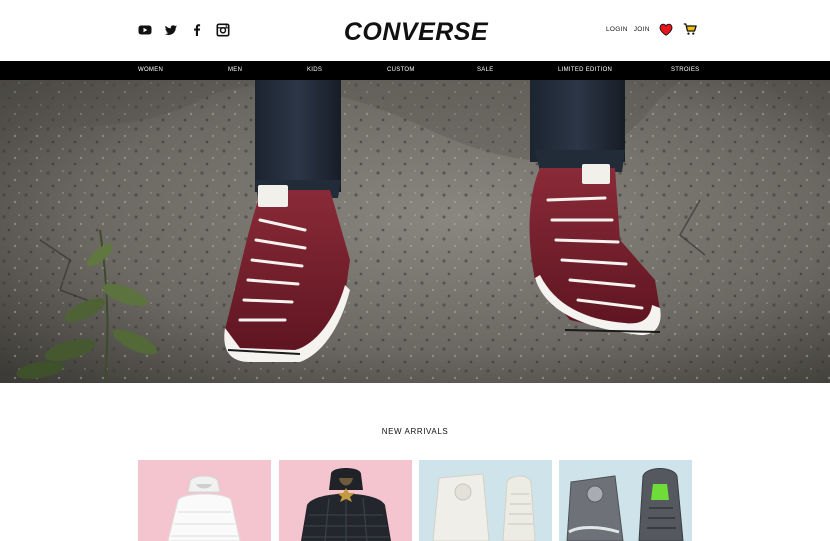 The width and height of the screenshot is (830, 541). I want to click on new-arrivals-title: NEW ARRIVALS, so click(415, 431).